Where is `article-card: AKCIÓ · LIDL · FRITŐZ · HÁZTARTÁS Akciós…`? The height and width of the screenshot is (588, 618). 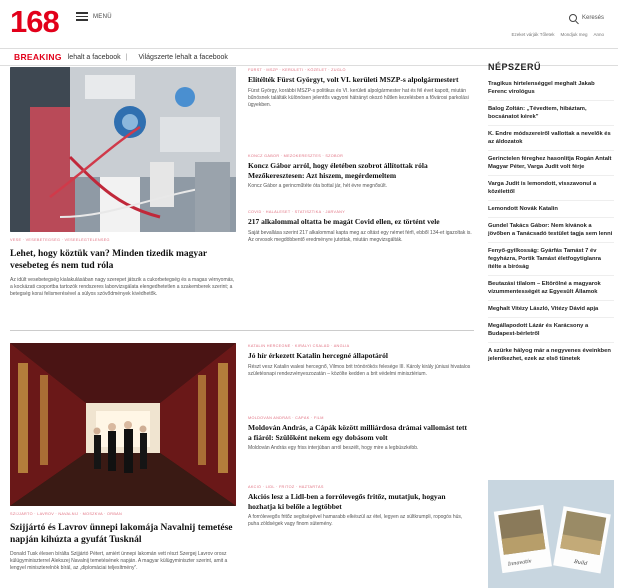 article-card: AKCIÓ · LIDL · FRITŐZ · HÁZTARTÁS Akciós… is located at coordinates (360, 506).